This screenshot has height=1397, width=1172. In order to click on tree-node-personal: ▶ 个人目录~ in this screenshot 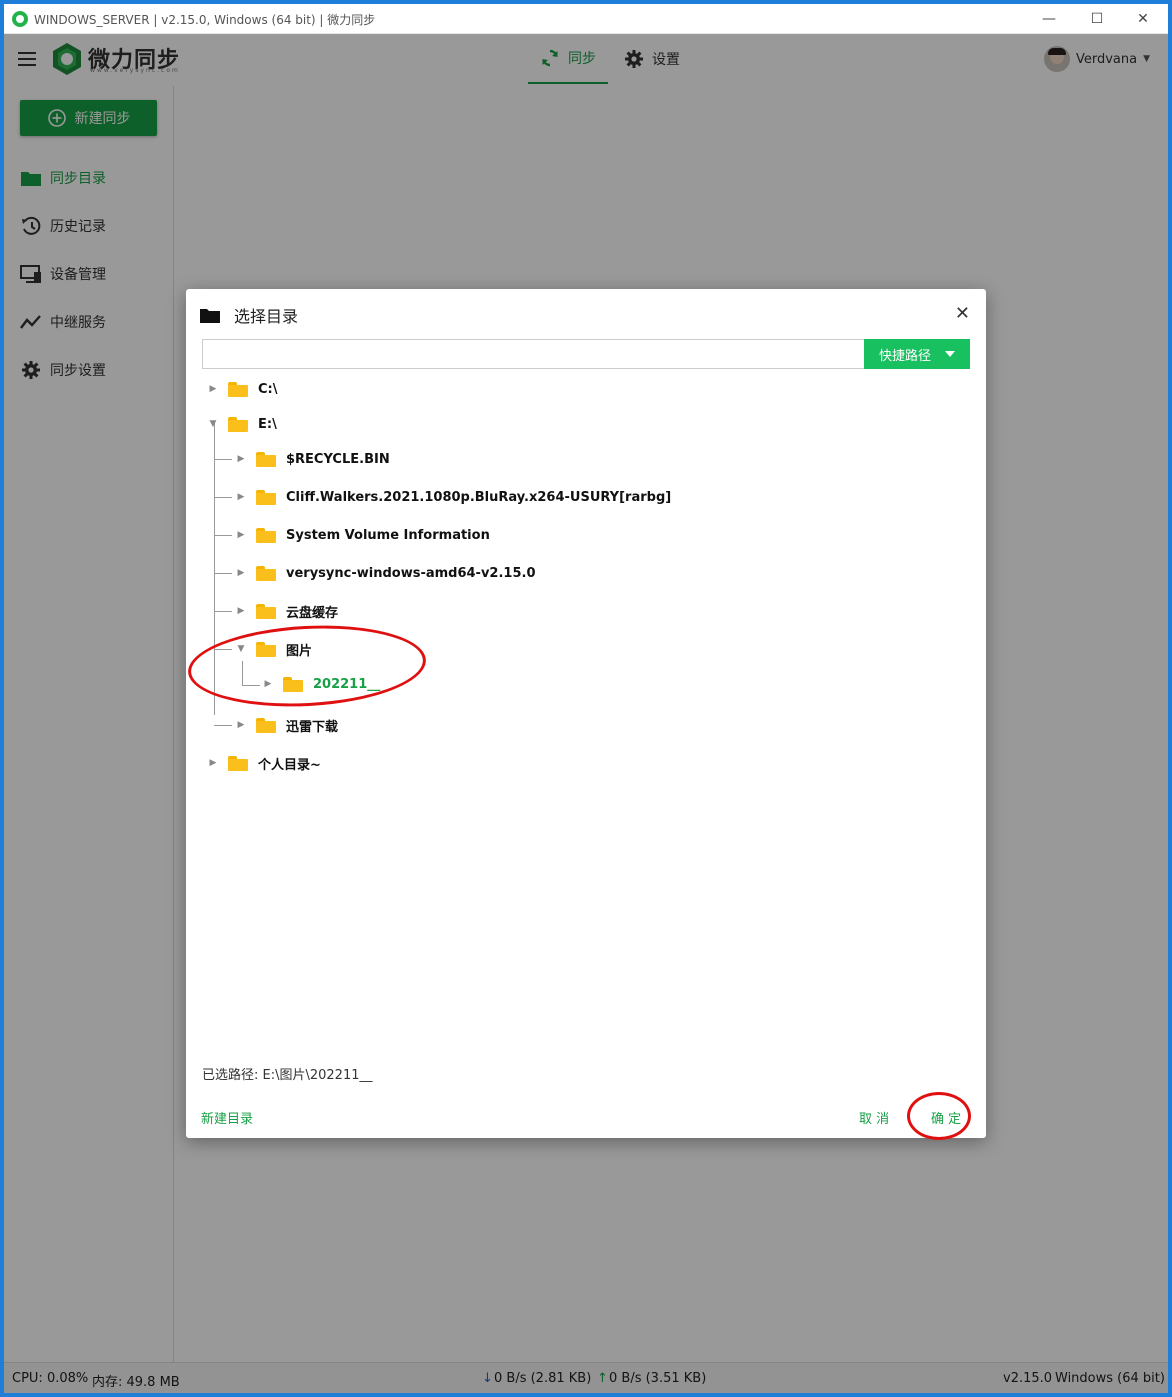, I will do `click(263, 763)`.